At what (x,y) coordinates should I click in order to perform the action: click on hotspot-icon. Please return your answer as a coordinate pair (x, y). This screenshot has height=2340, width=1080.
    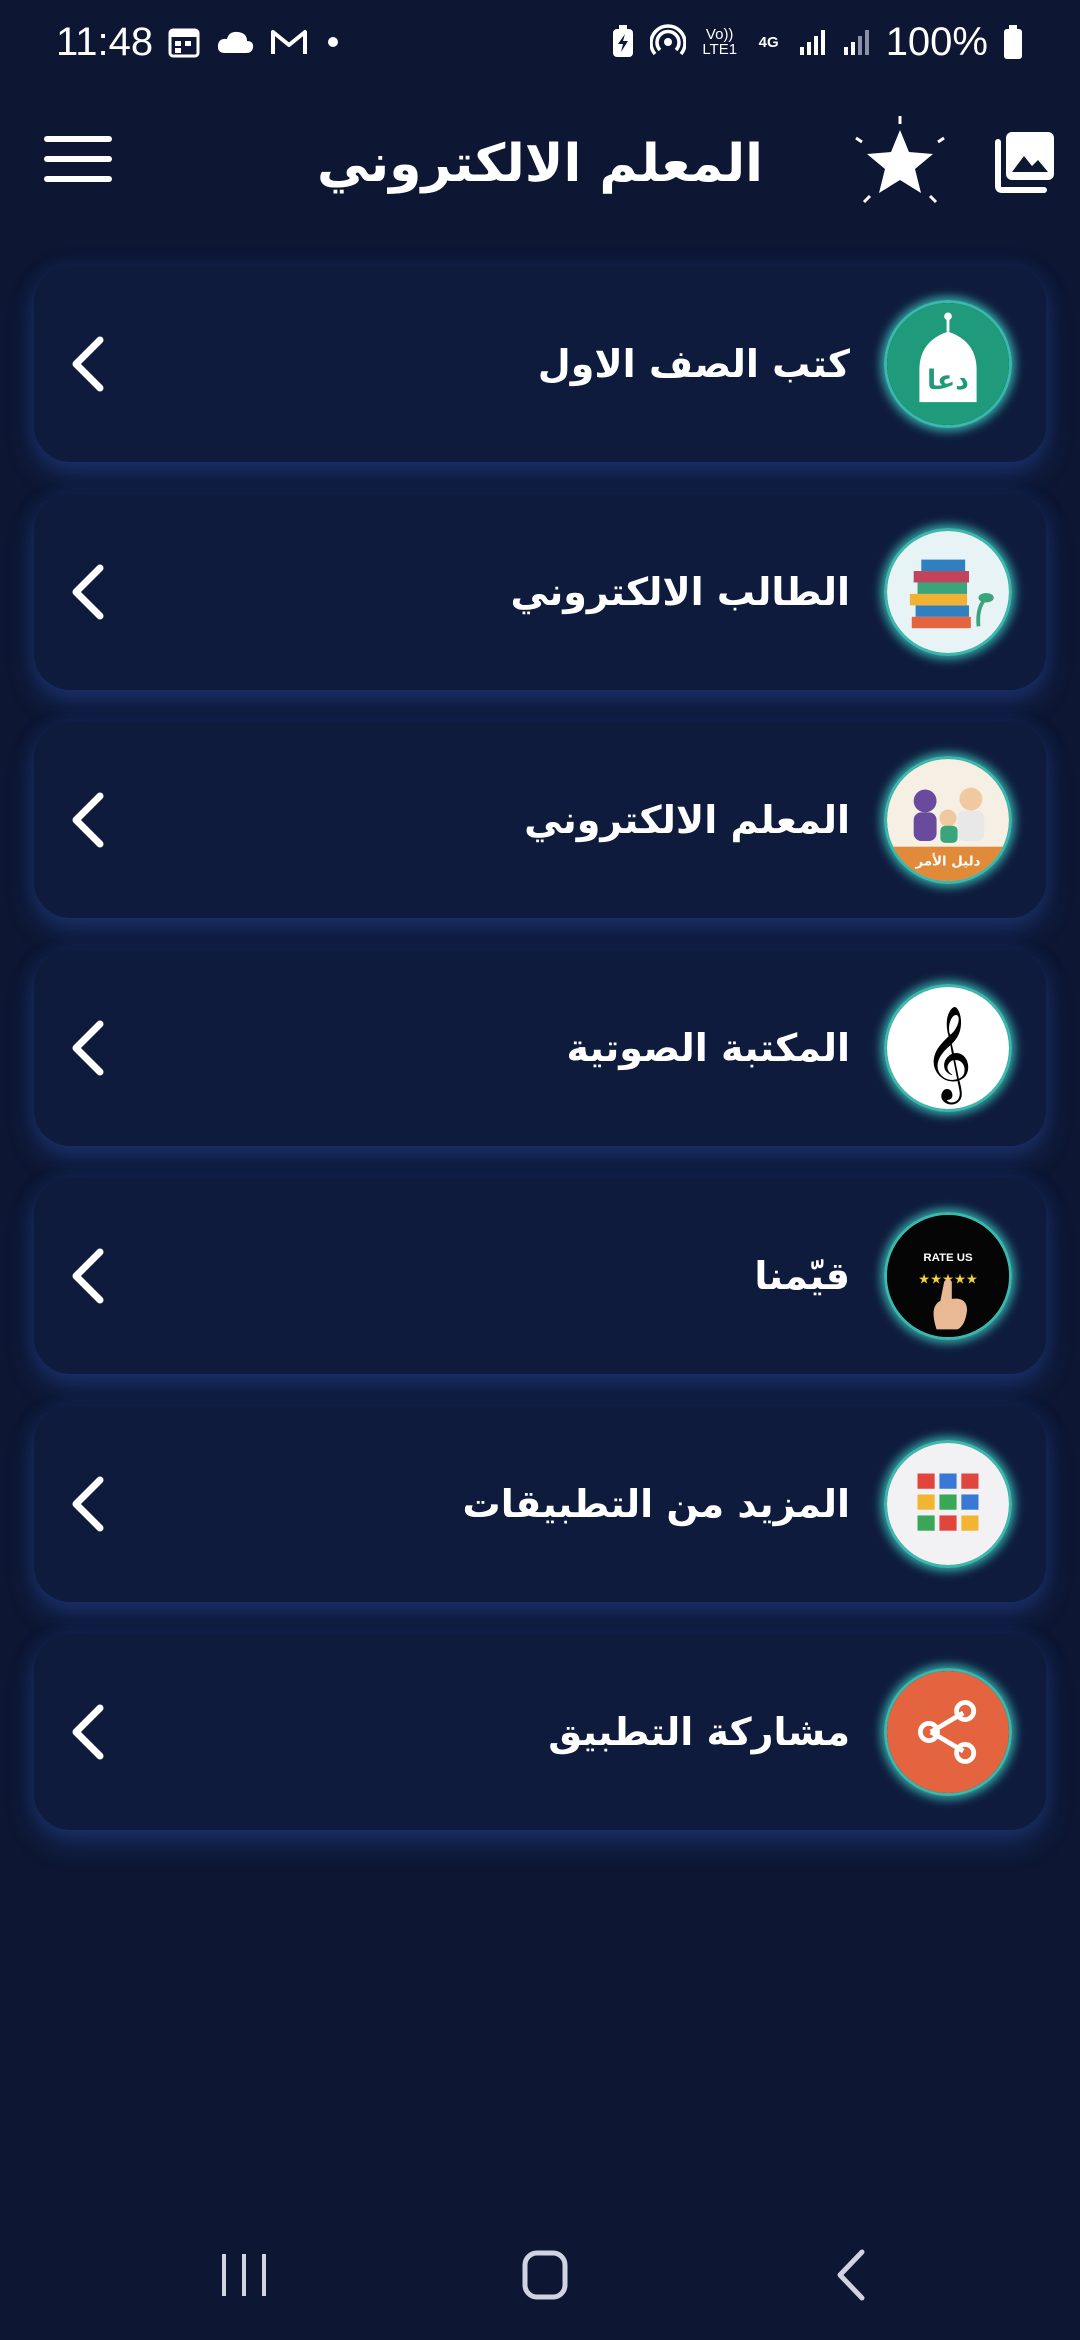
    Looking at the image, I should click on (667, 42).